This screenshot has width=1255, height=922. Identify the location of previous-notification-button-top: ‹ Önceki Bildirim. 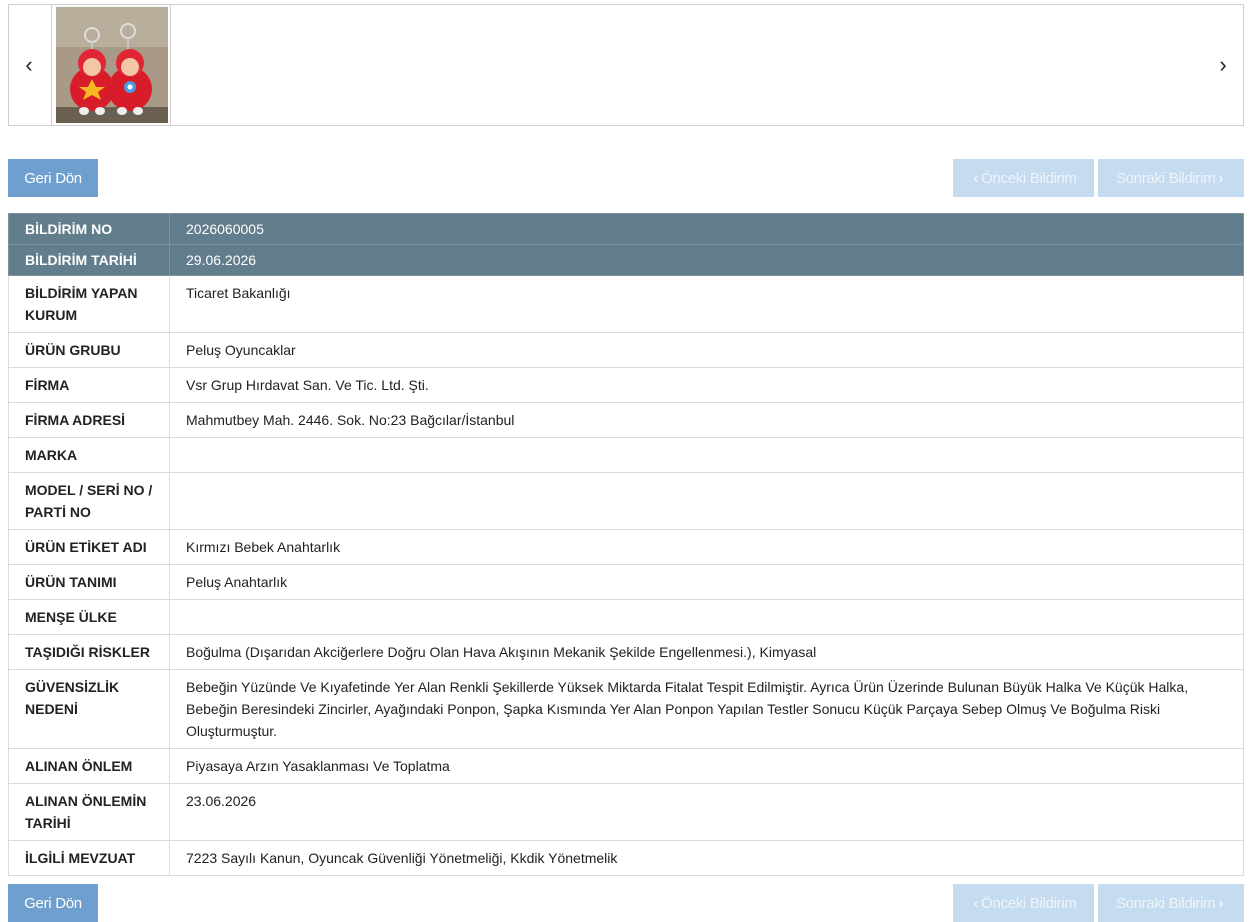
(1023, 178).